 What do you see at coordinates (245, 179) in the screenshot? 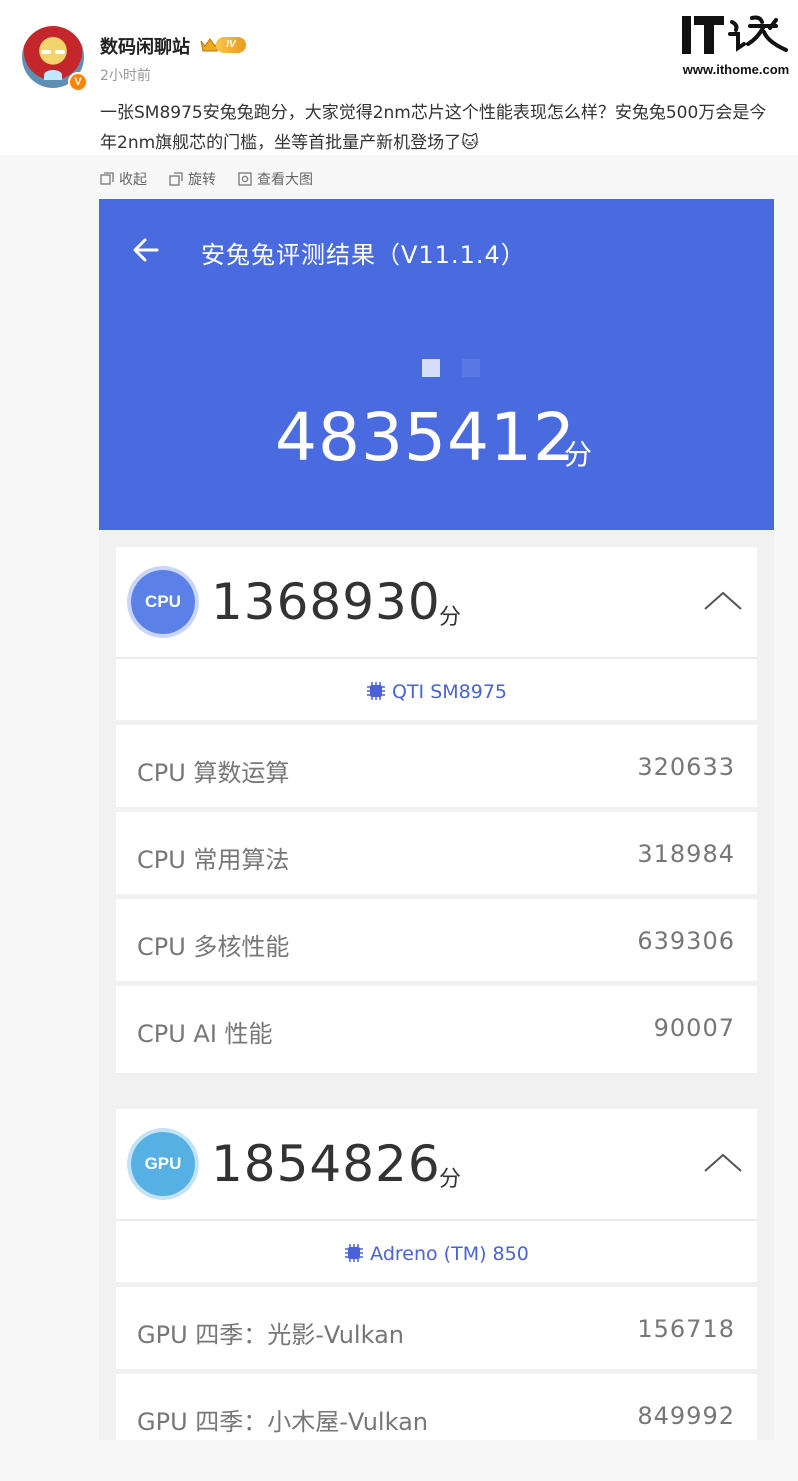
I see `magnify-icon` at bounding box center [245, 179].